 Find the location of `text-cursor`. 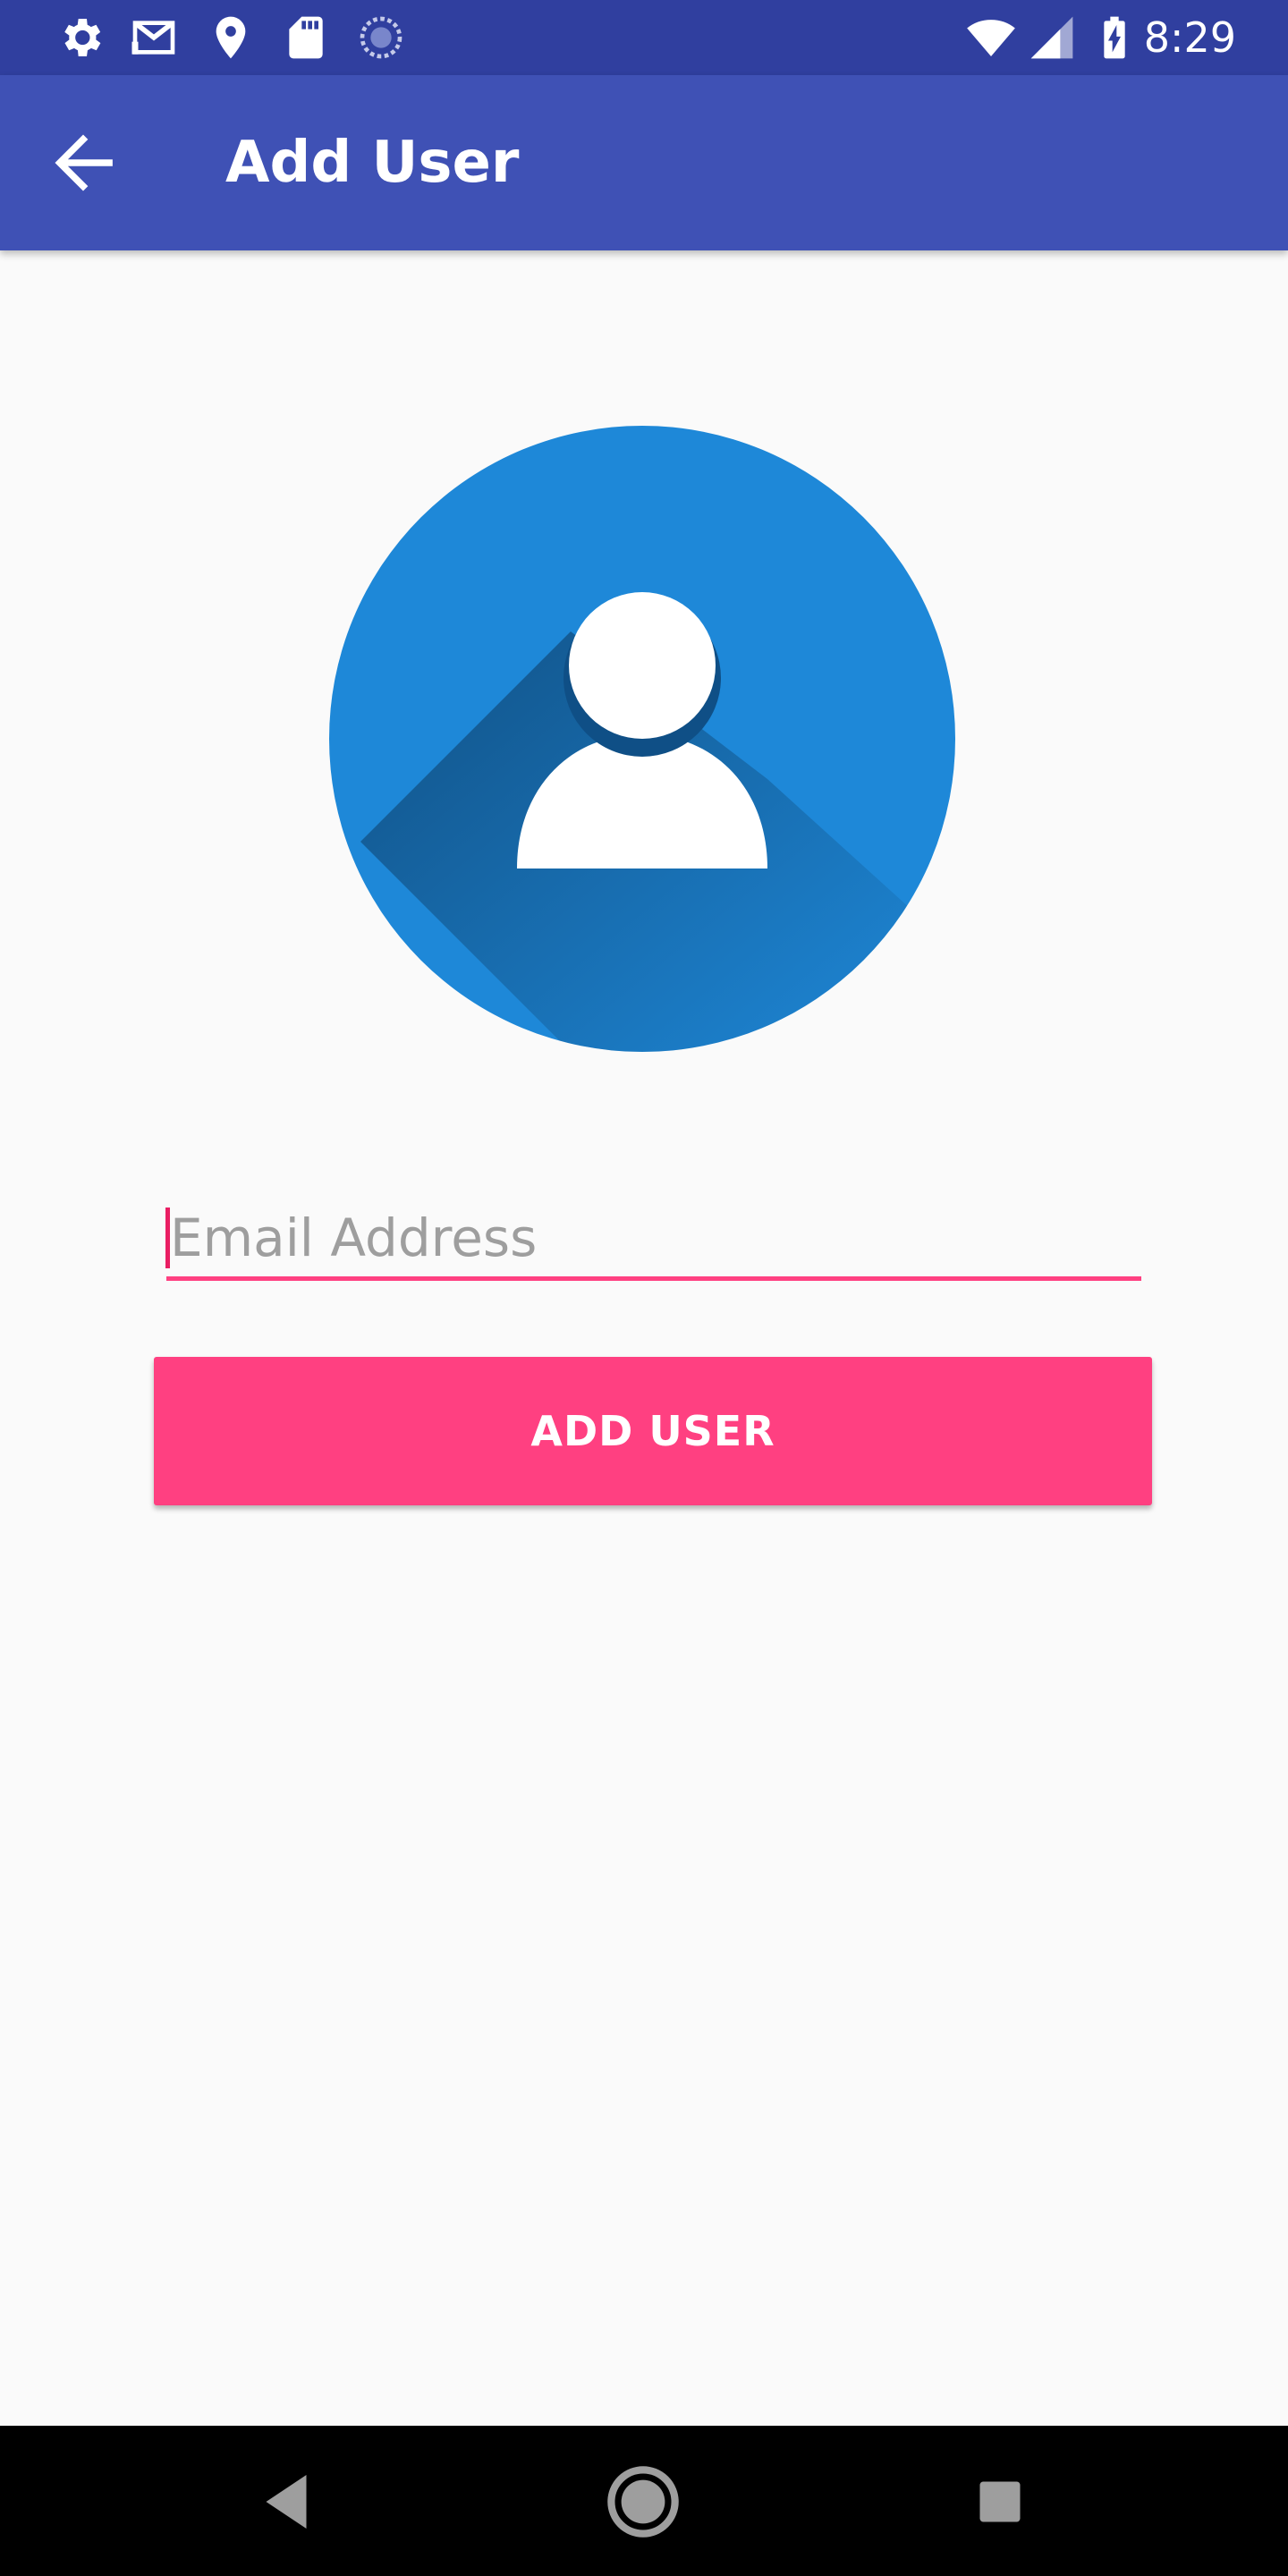

text-cursor is located at coordinates (167, 1238).